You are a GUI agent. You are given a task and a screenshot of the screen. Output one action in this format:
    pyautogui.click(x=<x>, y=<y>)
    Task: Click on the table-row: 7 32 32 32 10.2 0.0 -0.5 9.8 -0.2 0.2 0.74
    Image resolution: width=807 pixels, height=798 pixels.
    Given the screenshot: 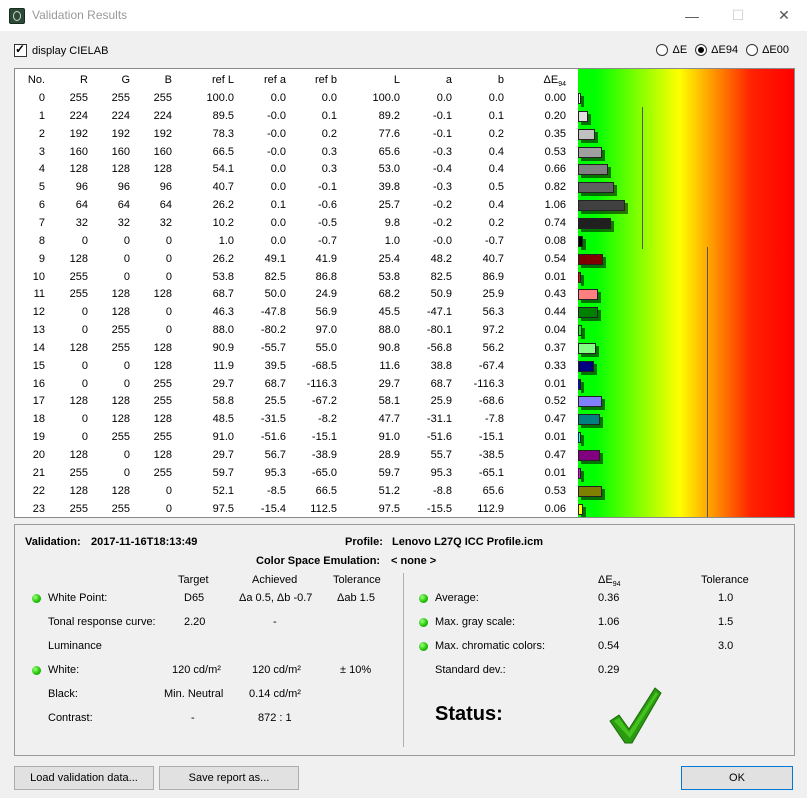 What is the action you would take?
    pyautogui.click(x=296, y=223)
    